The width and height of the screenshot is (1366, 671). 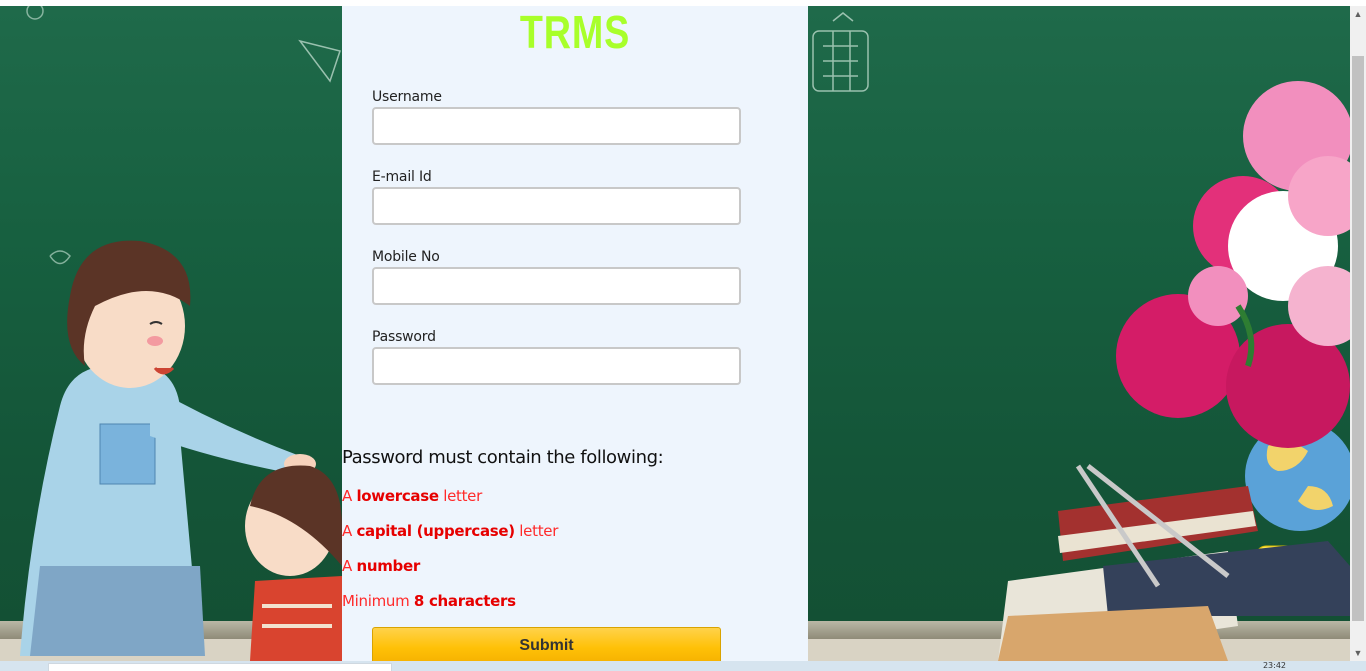 I want to click on username-input, so click(x=556, y=126).